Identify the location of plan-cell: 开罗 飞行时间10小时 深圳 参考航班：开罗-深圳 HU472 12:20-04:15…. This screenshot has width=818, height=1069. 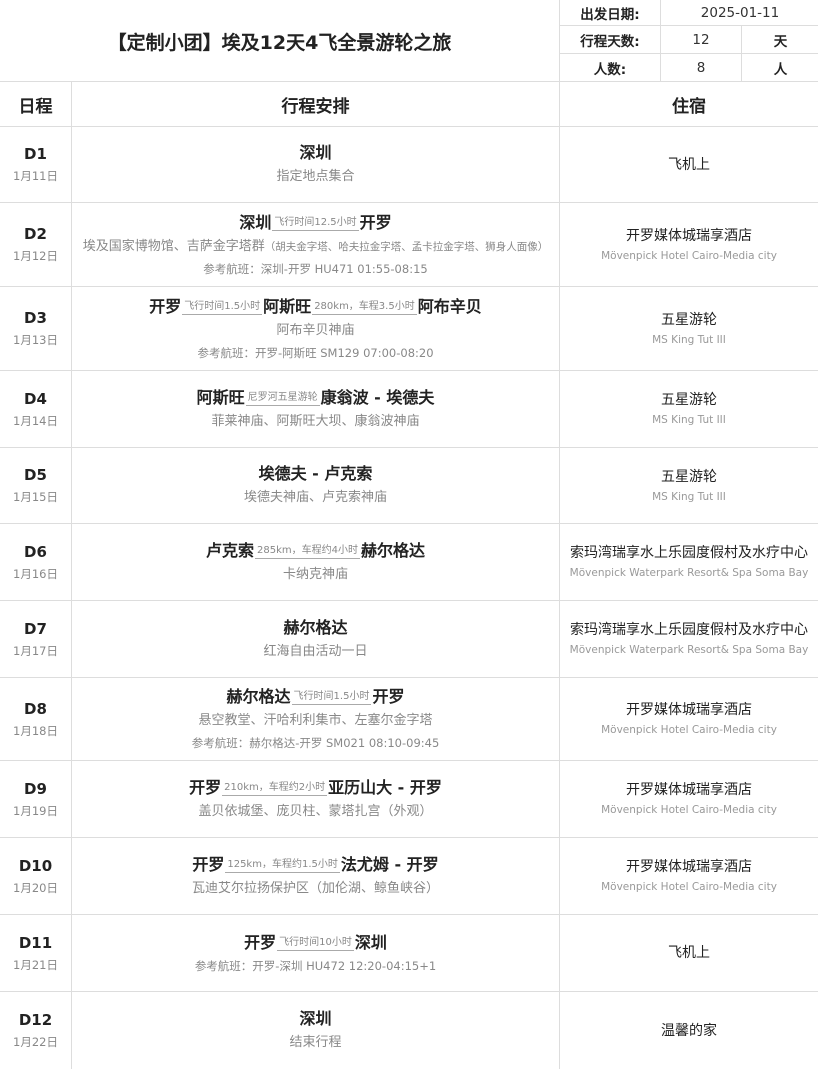
(315, 953).